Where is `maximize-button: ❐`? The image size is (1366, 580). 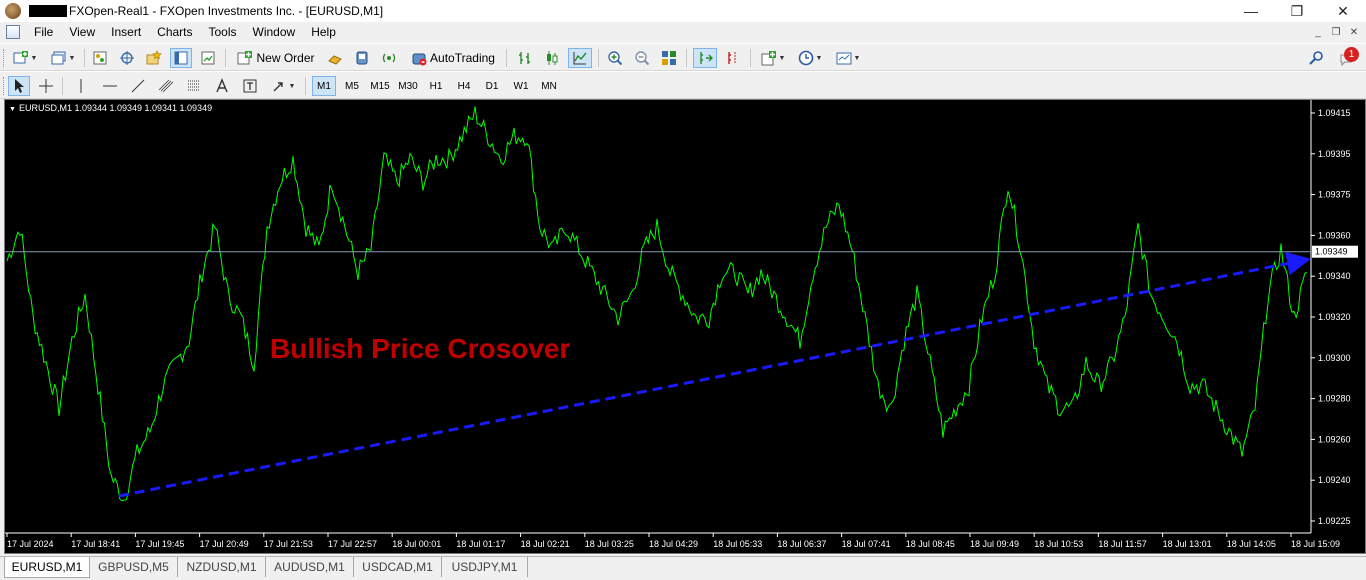
maximize-button: ❐ is located at coordinates (1297, 11).